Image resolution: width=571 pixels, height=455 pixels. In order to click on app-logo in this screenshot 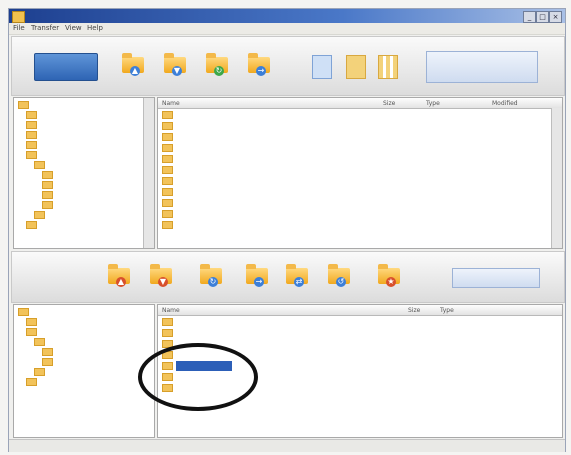, I will do `click(66, 67)`.